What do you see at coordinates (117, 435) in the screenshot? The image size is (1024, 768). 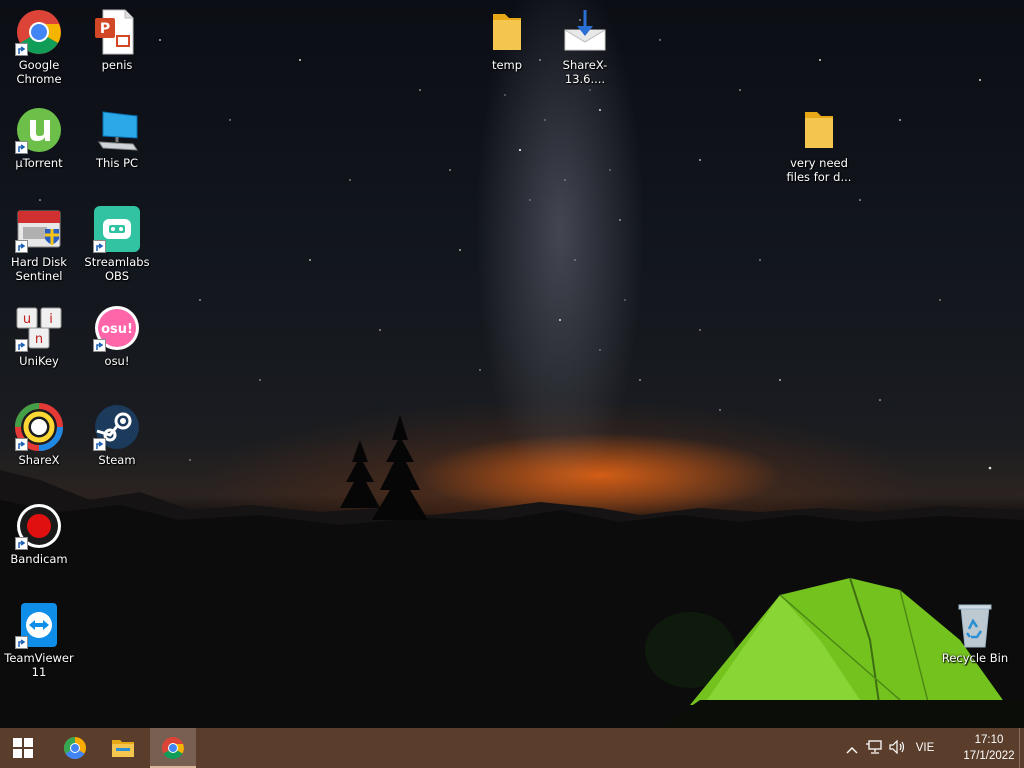 I see `desktop-icon-steam: Steam` at bounding box center [117, 435].